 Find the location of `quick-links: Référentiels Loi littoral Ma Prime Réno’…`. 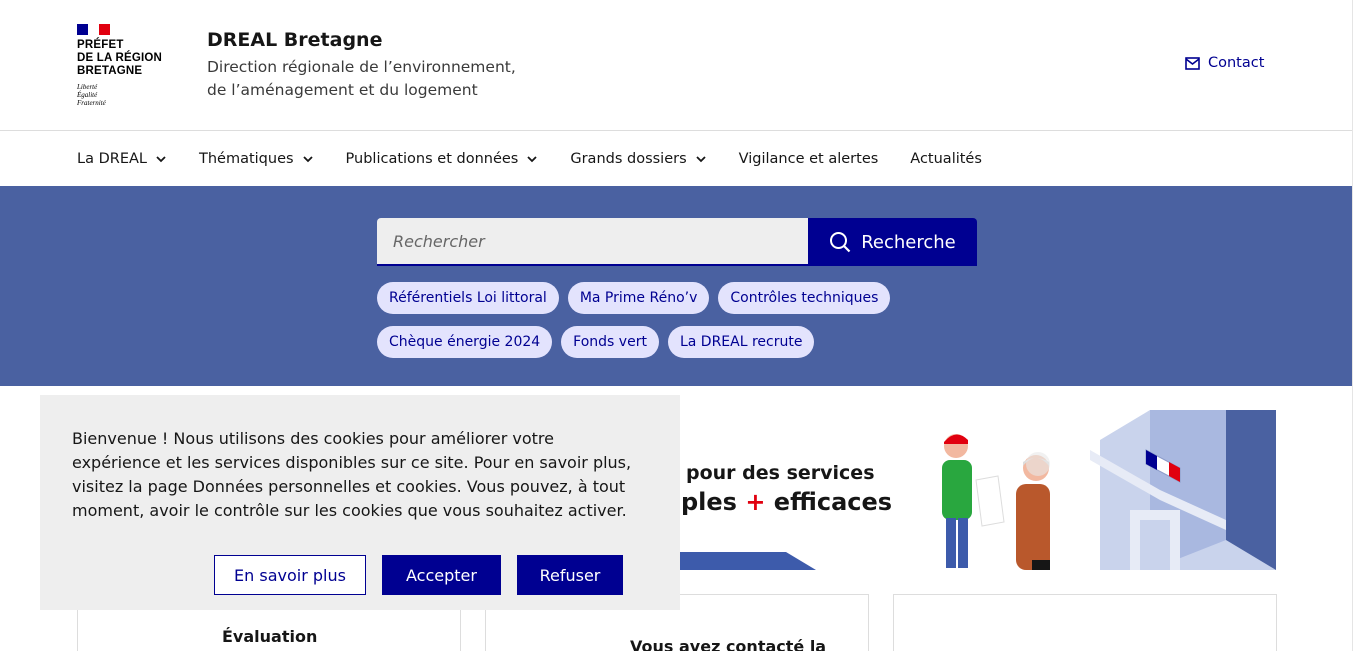

quick-links: Référentiels Loi littoral Ma Prime Réno’… is located at coordinates (637, 320).